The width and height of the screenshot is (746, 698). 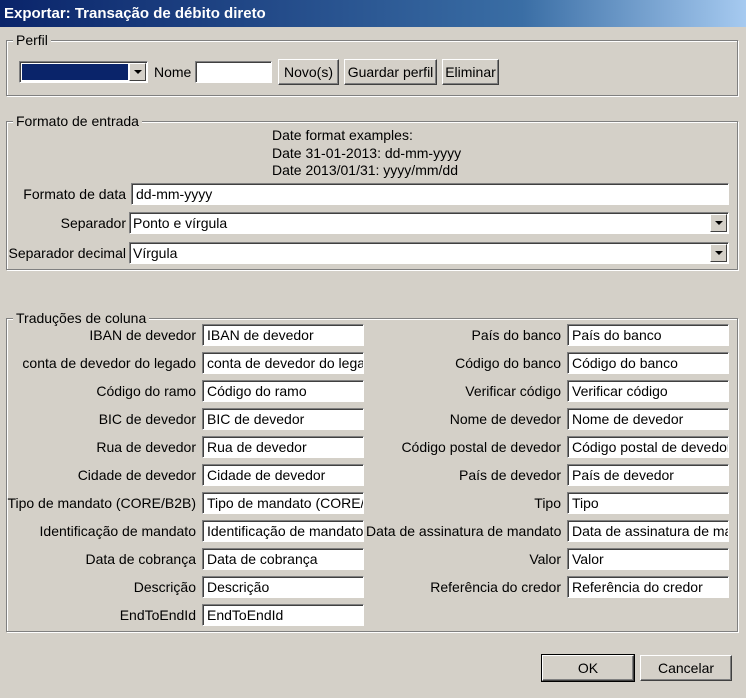 What do you see at coordinates (283, 475) in the screenshot?
I see `left-col-input: Cidade de devedor` at bounding box center [283, 475].